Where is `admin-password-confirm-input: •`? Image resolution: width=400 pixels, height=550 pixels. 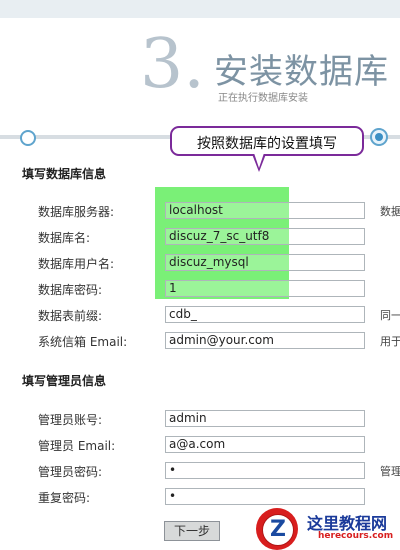
admin-password-confirm-input: • is located at coordinates (265, 496).